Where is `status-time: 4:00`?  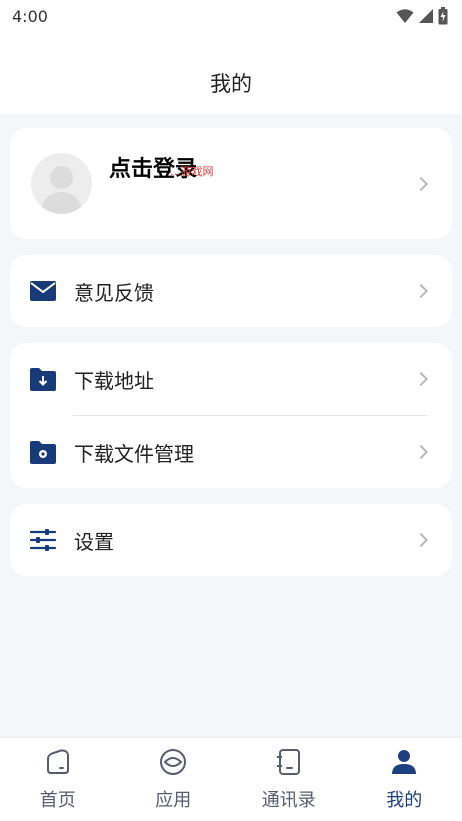
status-time: 4:00 is located at coordinates (30, 16).